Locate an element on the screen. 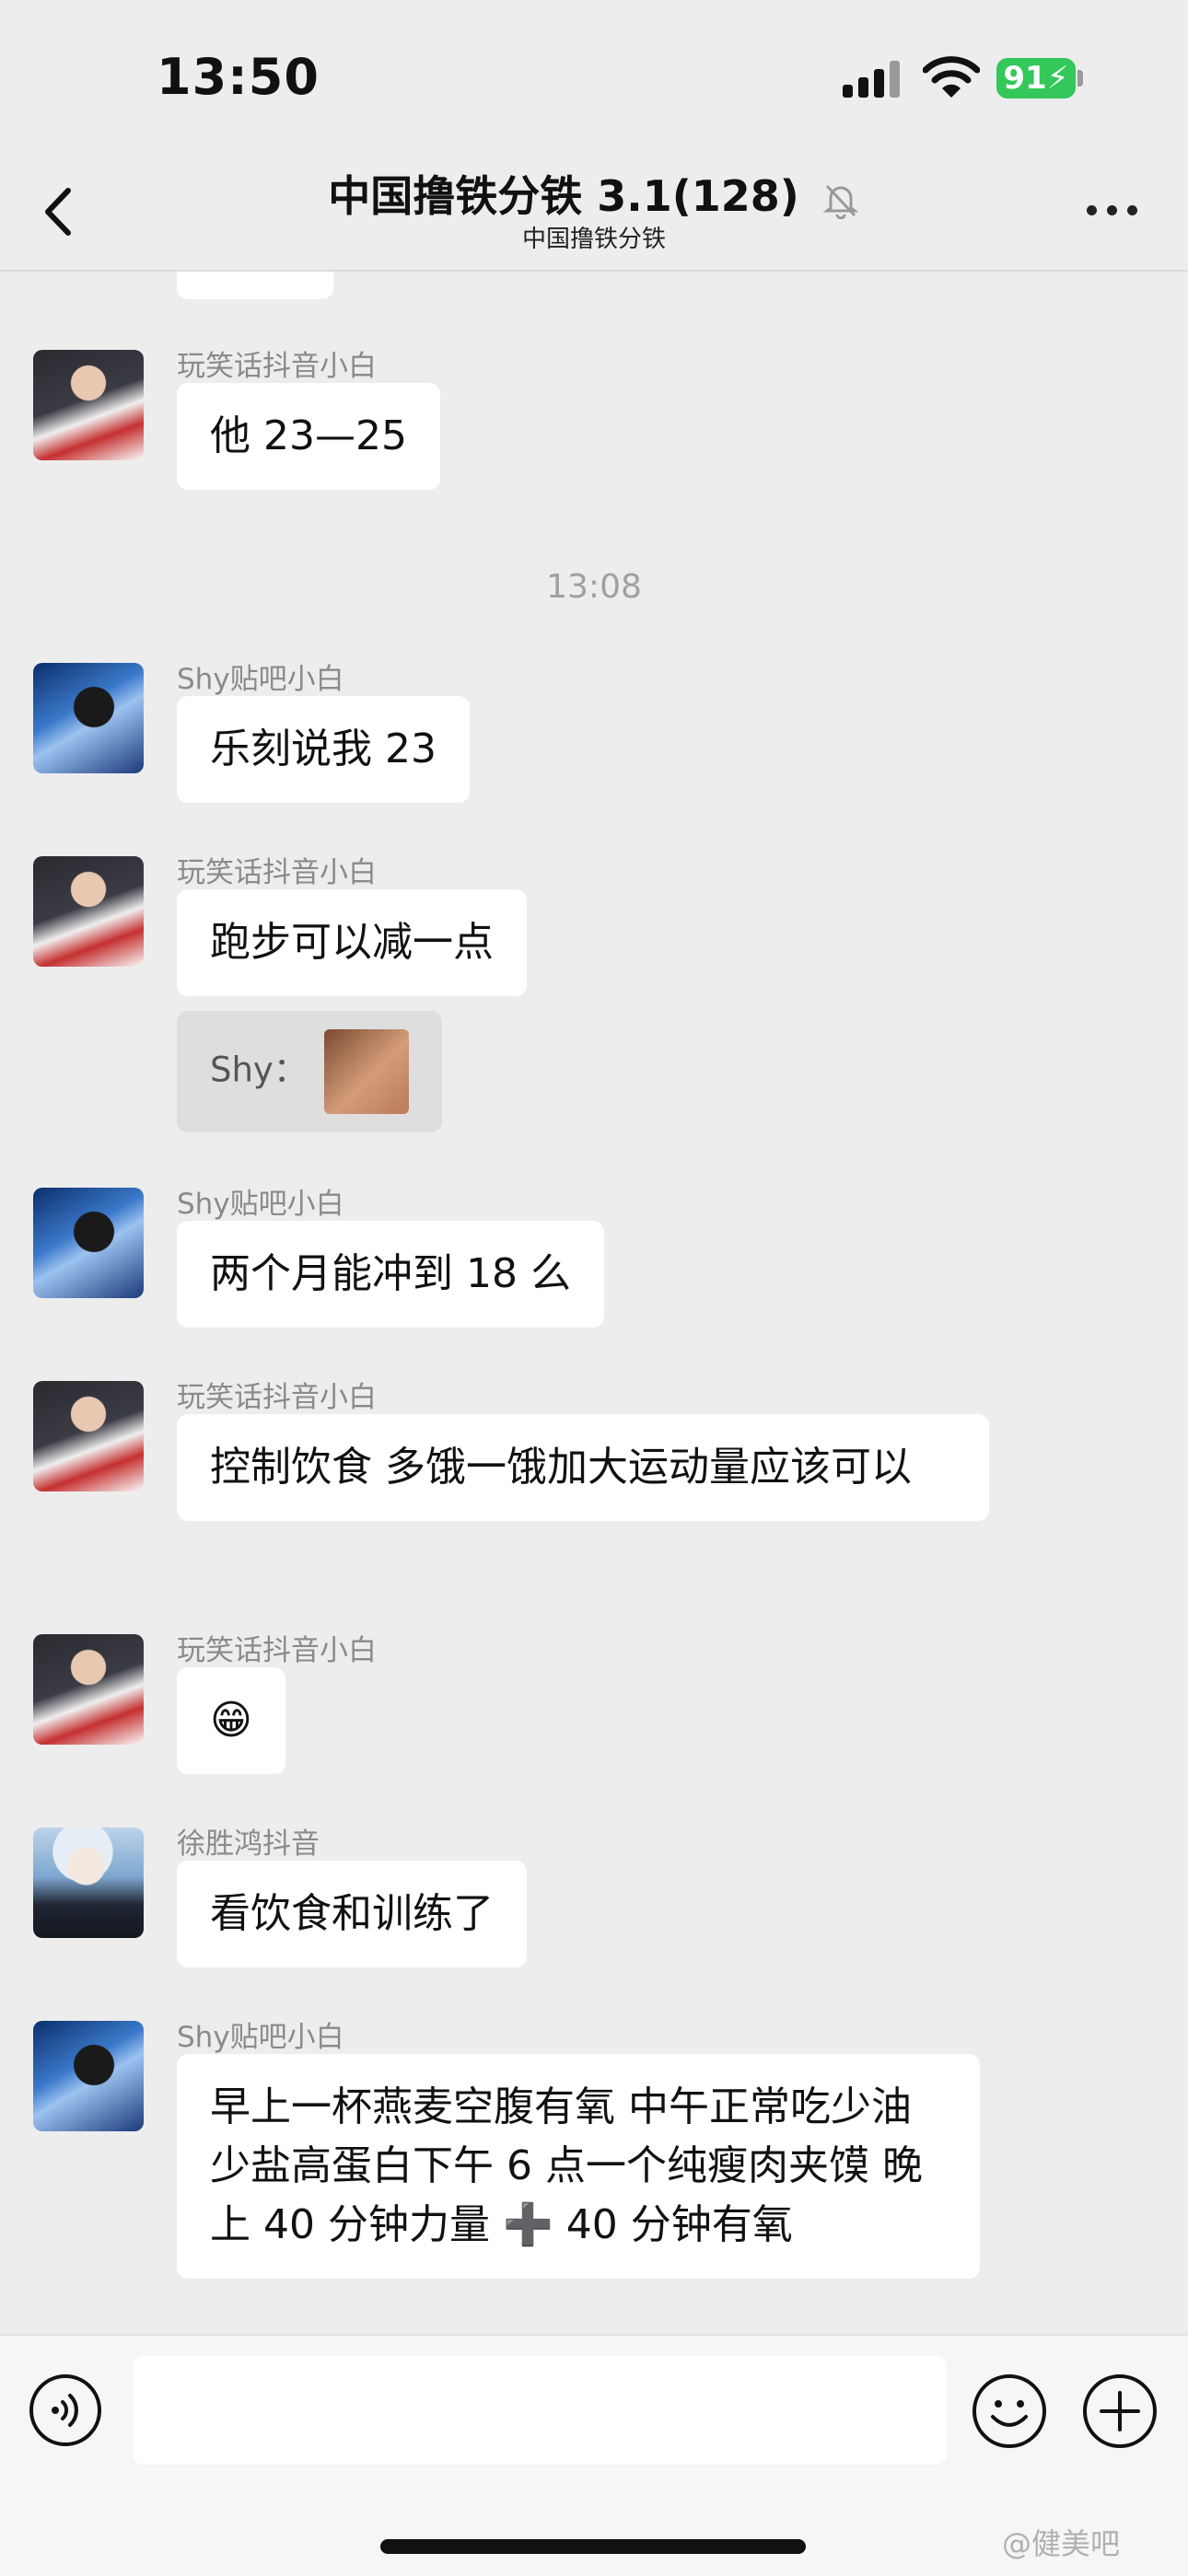 The image size is (1188, 2576). message-bubble: 看饮食和训练了 is located at coordinates (352, 1914).